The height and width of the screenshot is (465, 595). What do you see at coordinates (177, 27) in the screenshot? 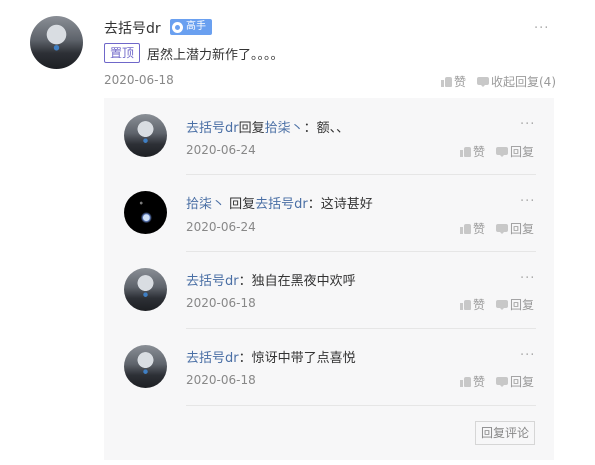
I see `badge-icon` at bounding box center [177, 27].